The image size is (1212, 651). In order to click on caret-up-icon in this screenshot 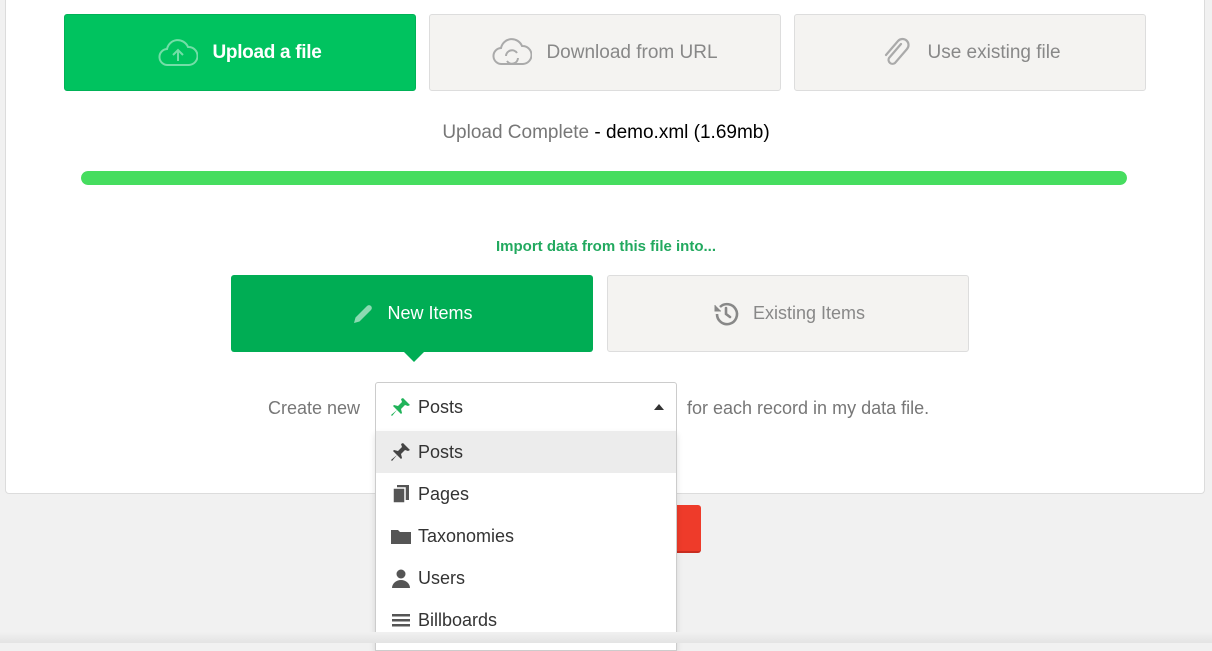, I will do `click(659, 407)`.